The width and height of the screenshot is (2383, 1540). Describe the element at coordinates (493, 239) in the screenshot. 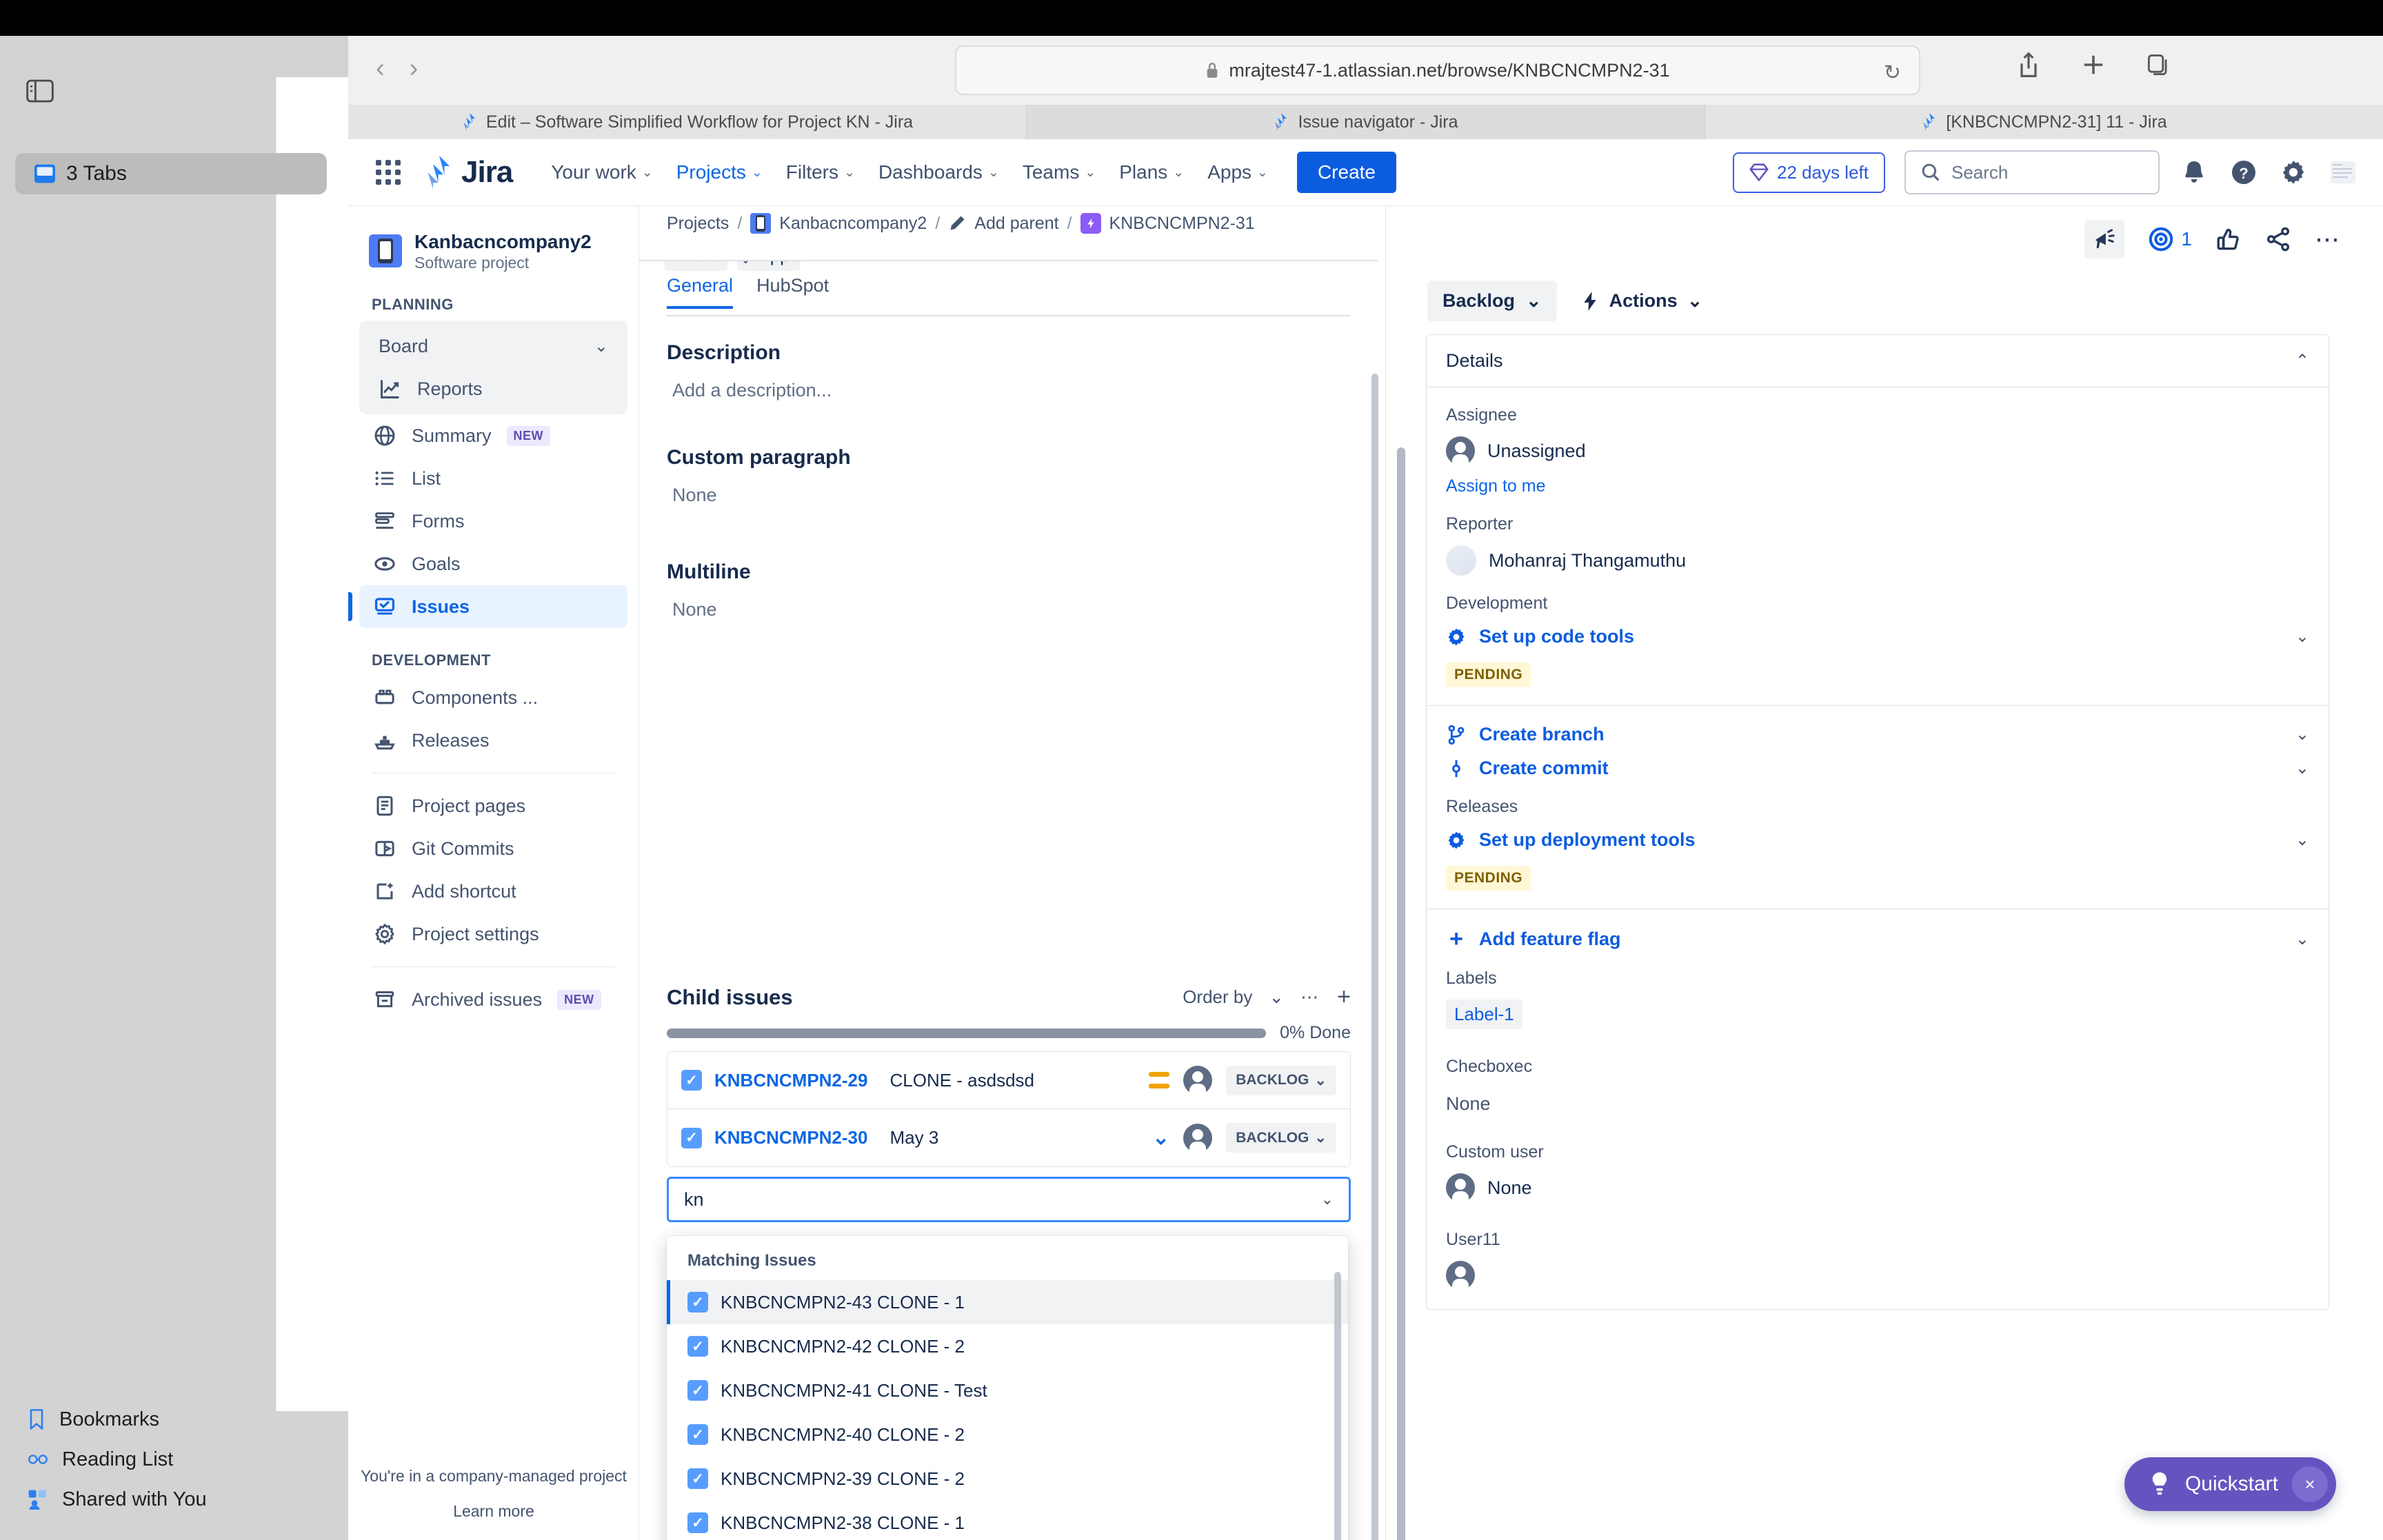

I see `project-header: Kanbacncompany2 Software project` at that location.